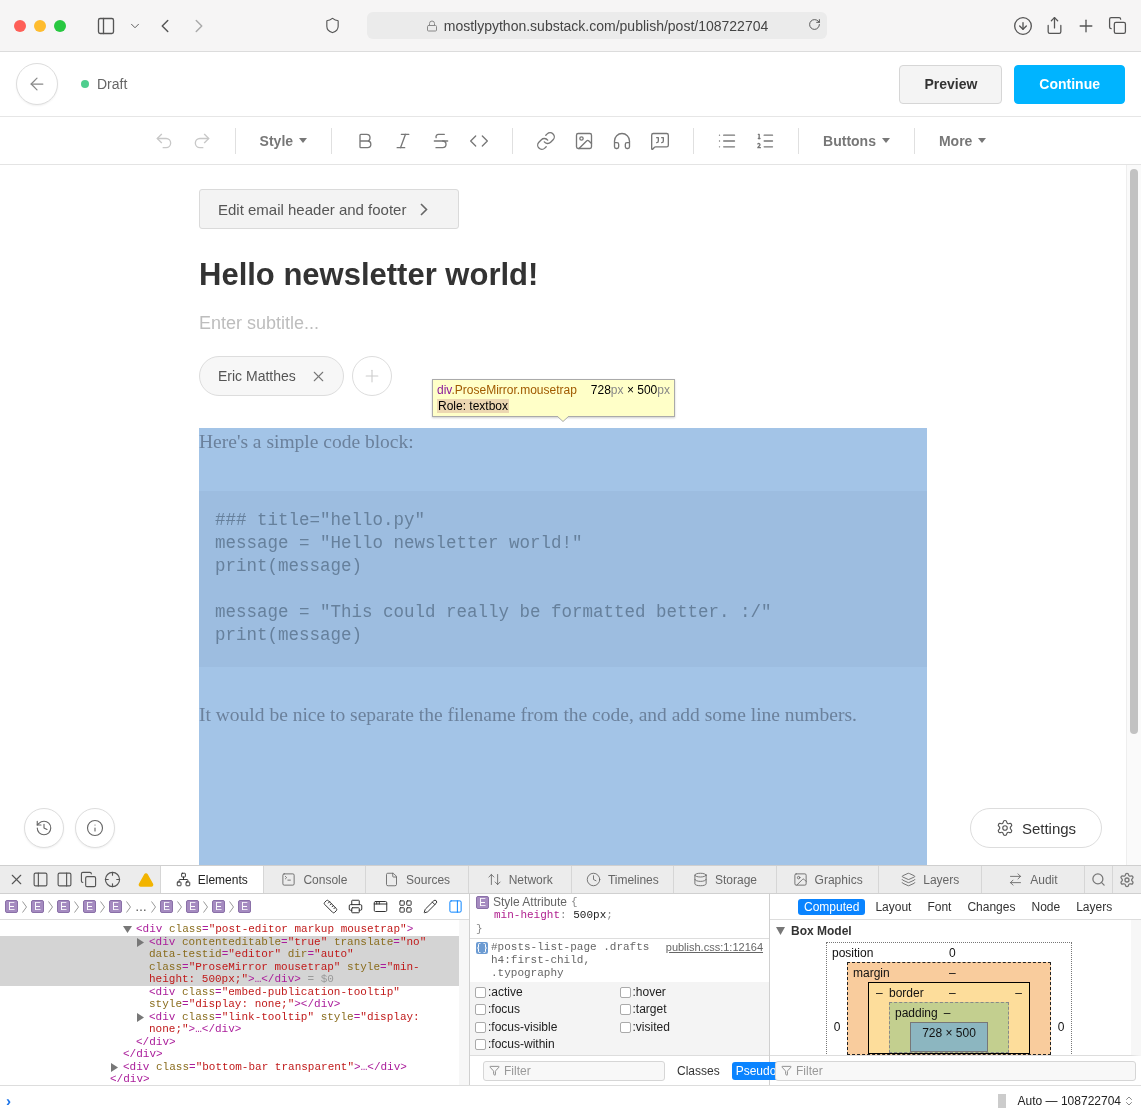 The width and height of the screenshot is (1141, 1115). I want to click on dom-tree-row: <div class="post-editor markup mousetrap">, so click(229, 929).